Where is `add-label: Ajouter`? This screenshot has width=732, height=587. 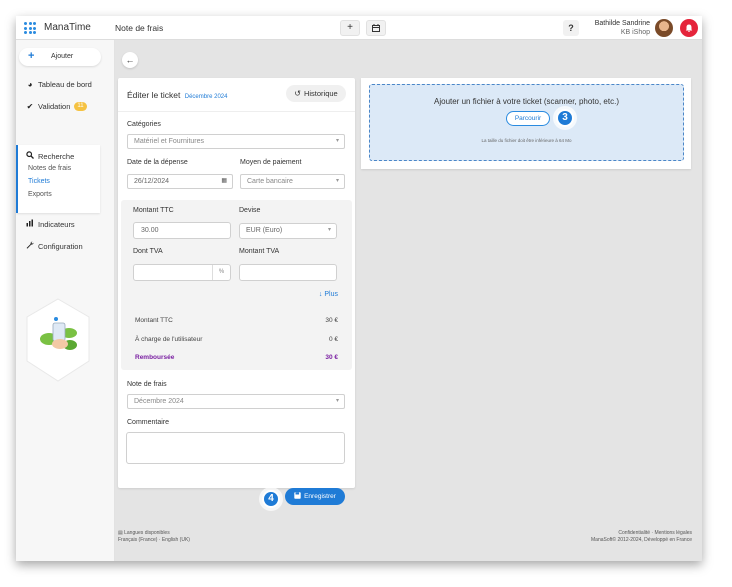
add-label: Ajouter is located at coordinates (62, 56).